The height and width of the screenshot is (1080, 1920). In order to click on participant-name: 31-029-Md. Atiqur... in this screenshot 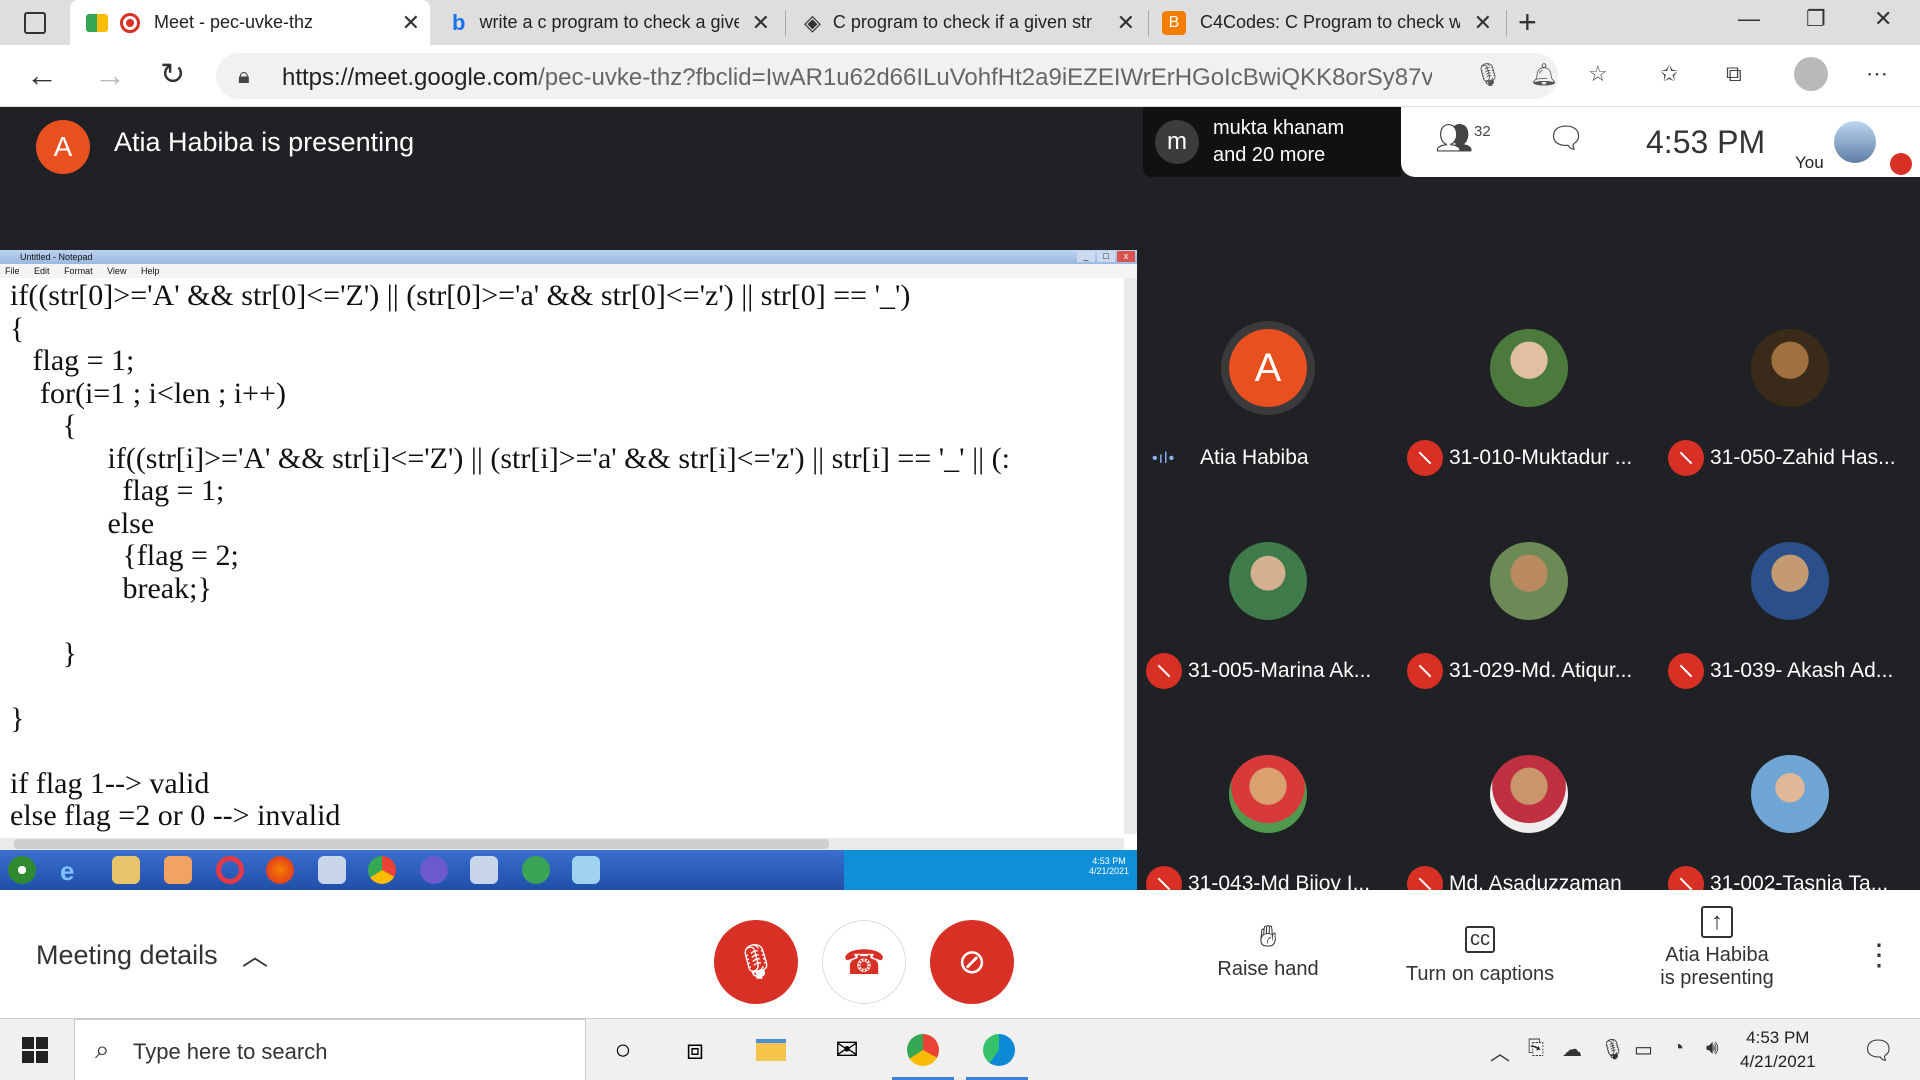, I will do `click(1541, 670)`.